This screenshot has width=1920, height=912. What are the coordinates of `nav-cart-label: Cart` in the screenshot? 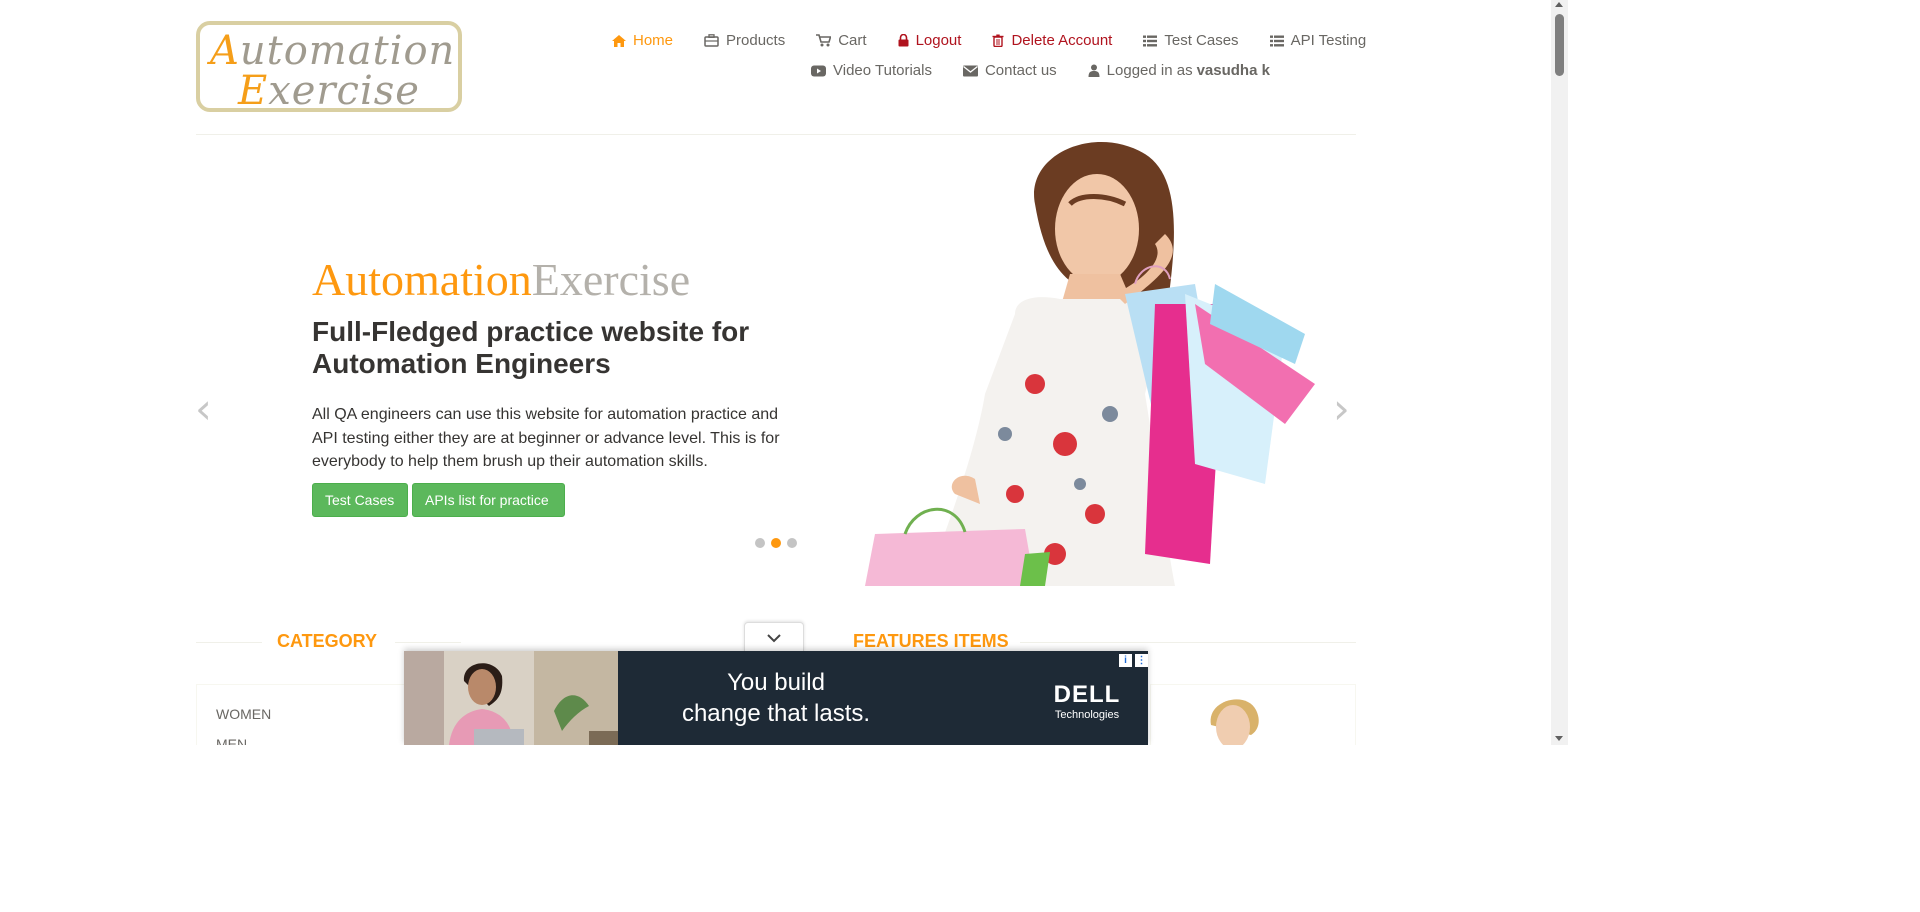 It's located at (852, 40).